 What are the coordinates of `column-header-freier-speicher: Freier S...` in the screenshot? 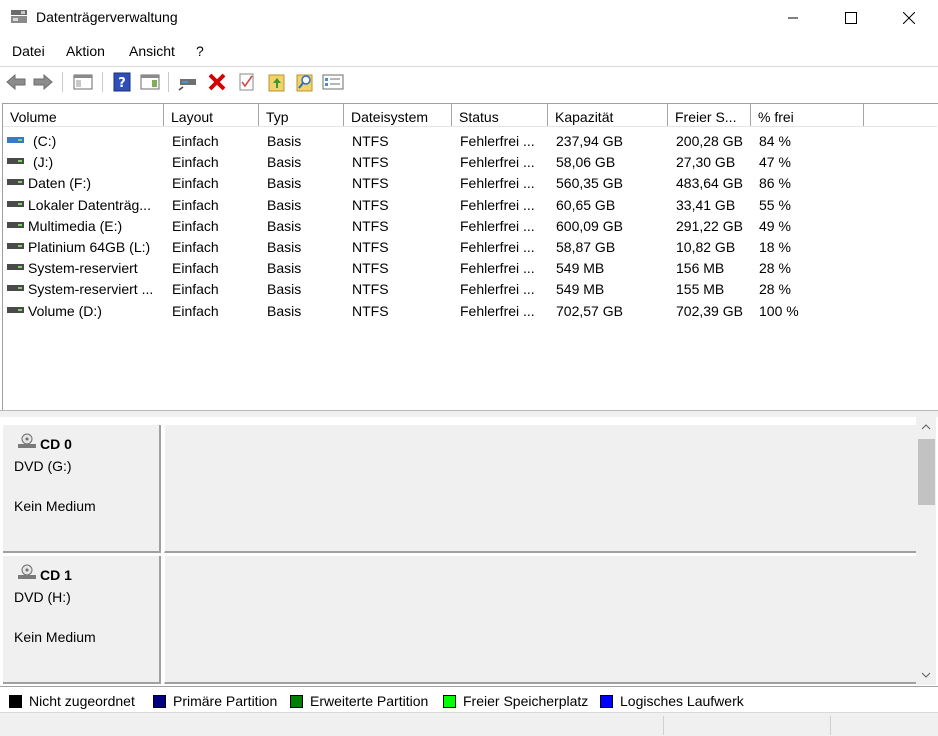 It's located at (709, 115).